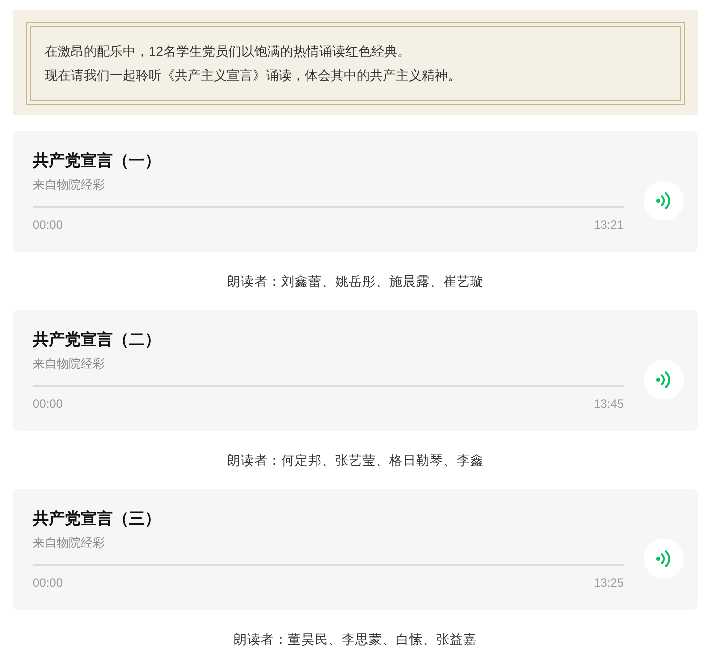  I want to click on track-title: 共产党宣言（一）, so click(97, 161).